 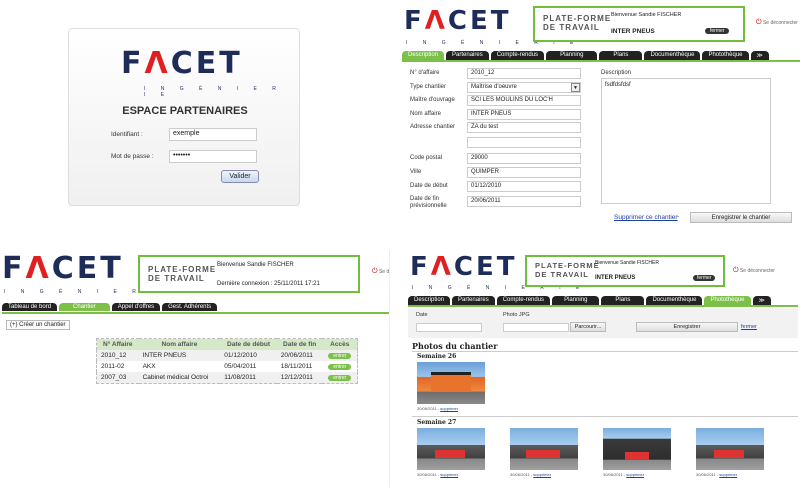 I want to click on identifiant-input: exemple, so click(x=213, y=134).